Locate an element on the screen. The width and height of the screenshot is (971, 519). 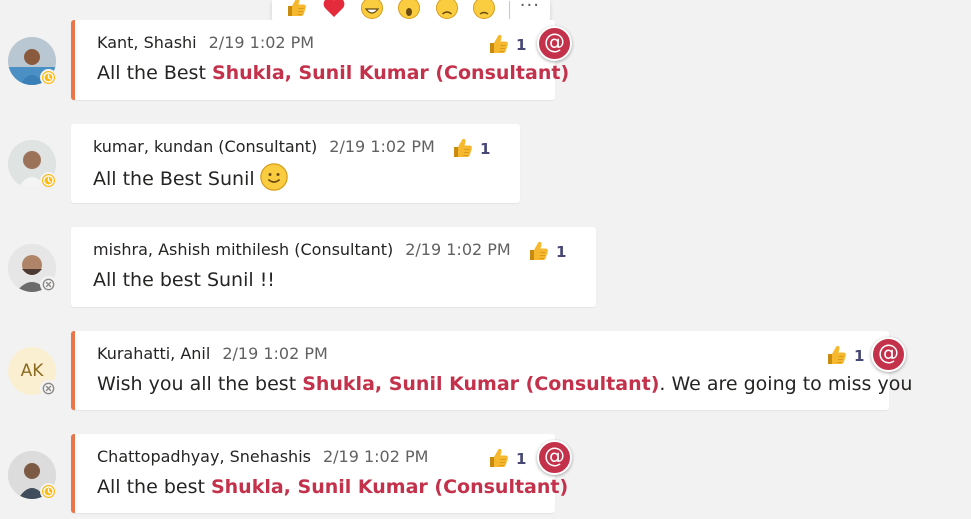
message-header: Kurahatti, Anil 2/19 1:02 PM is located at coordinates (212, 353).